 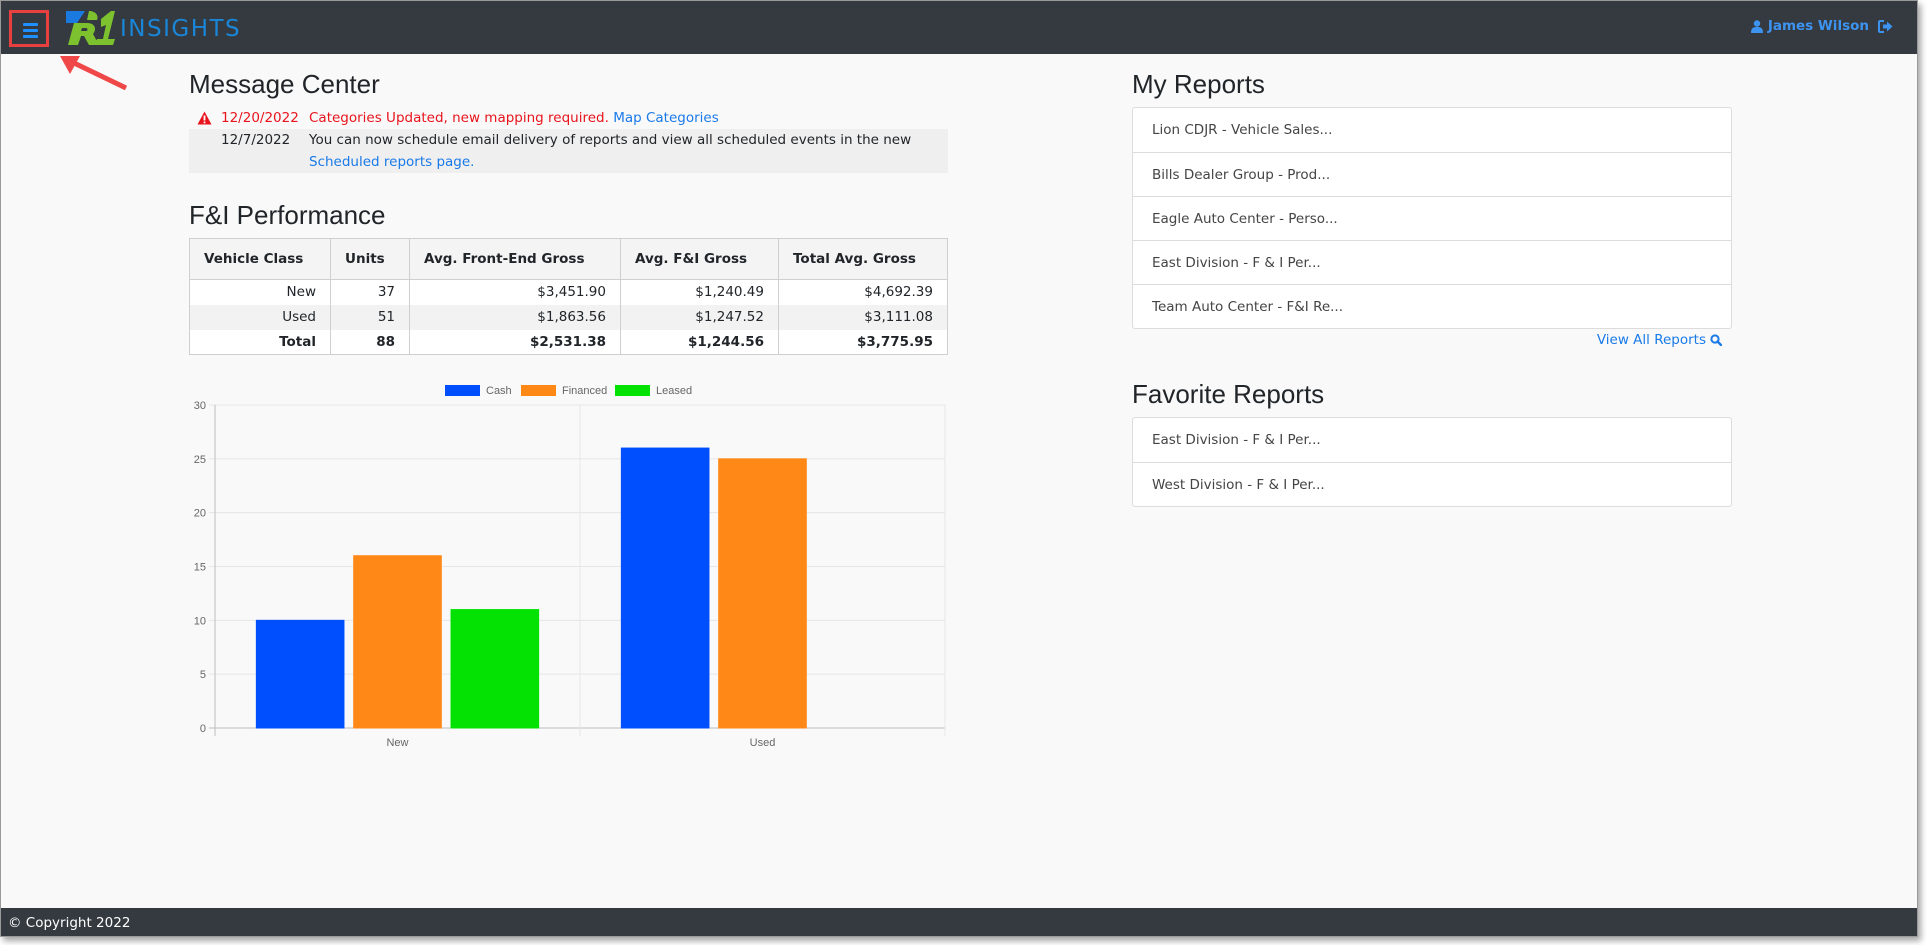 What do you see at coordinates (462, 390) in the screenshot?
I see `legend-swatch-cash` at bounding box center [462, 390].